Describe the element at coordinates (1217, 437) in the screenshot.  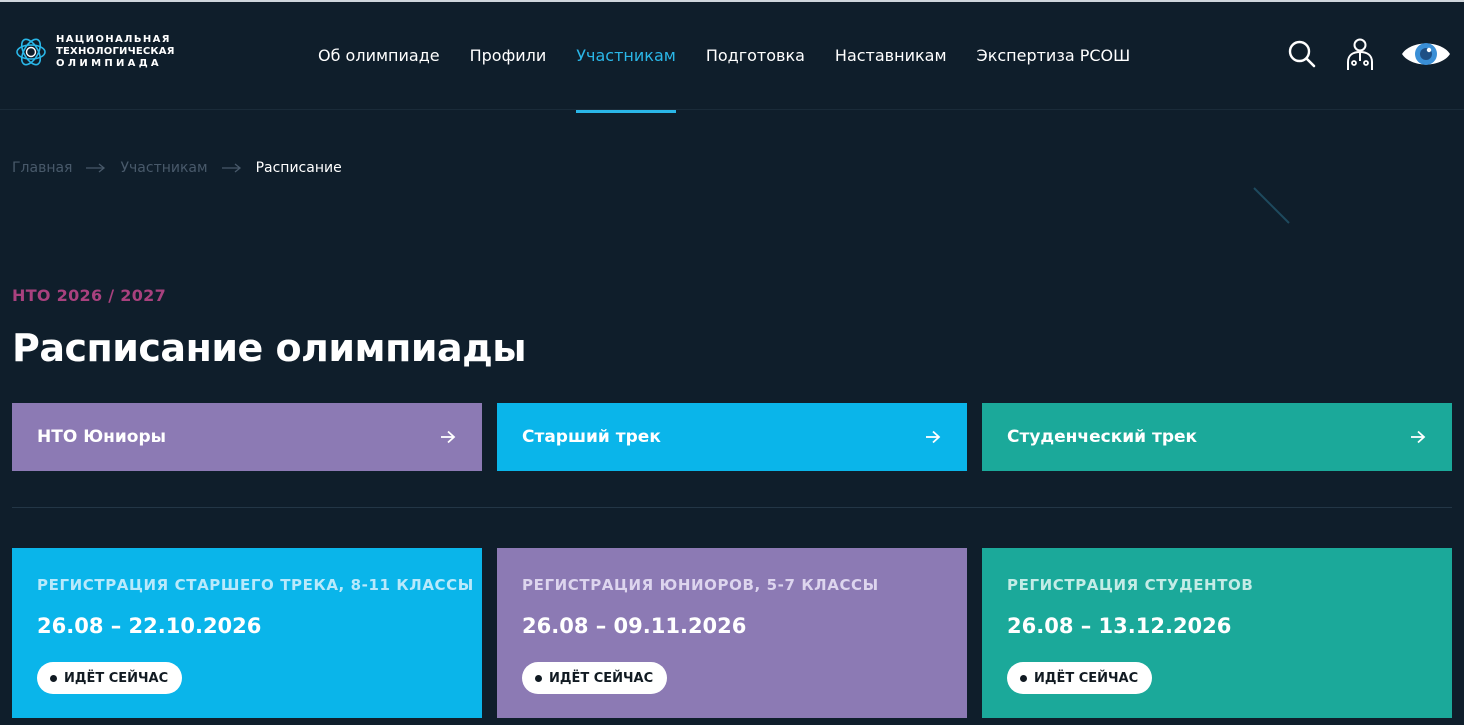
I see `track-button-student: Студенческий трек` at that location.